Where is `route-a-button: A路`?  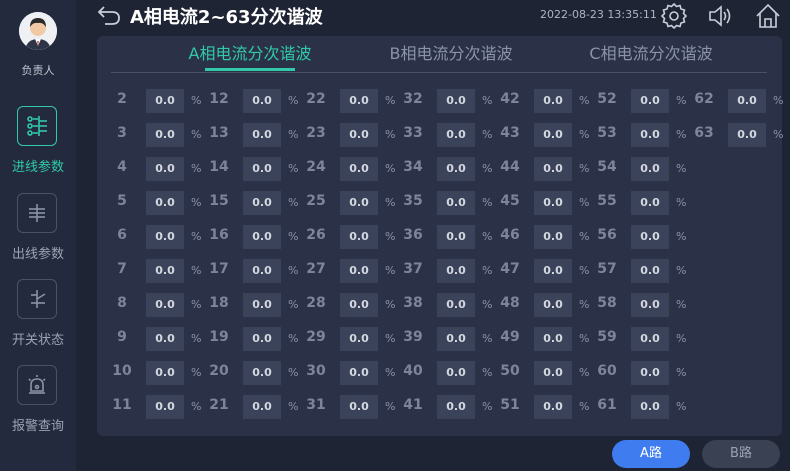 route-a-button: A路 is located at coordinates (651, 454).